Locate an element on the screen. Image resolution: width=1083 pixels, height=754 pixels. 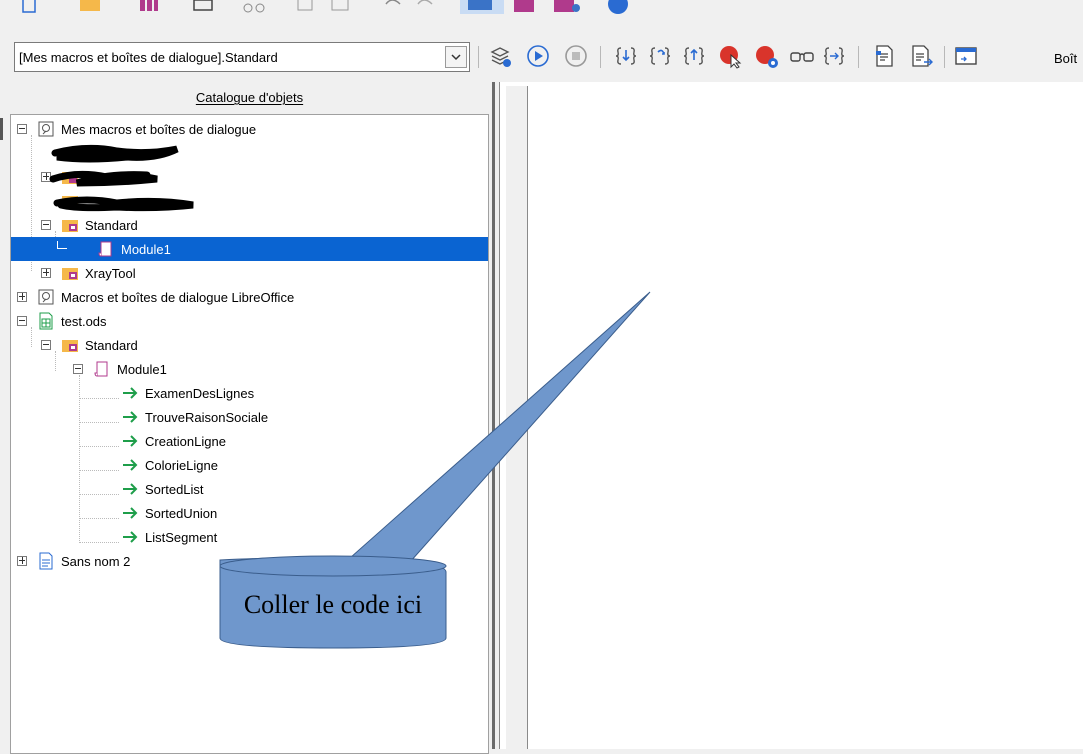
tree-item-label: Mes macros et boîtes de dialogue is located at coordinates (159, 129).